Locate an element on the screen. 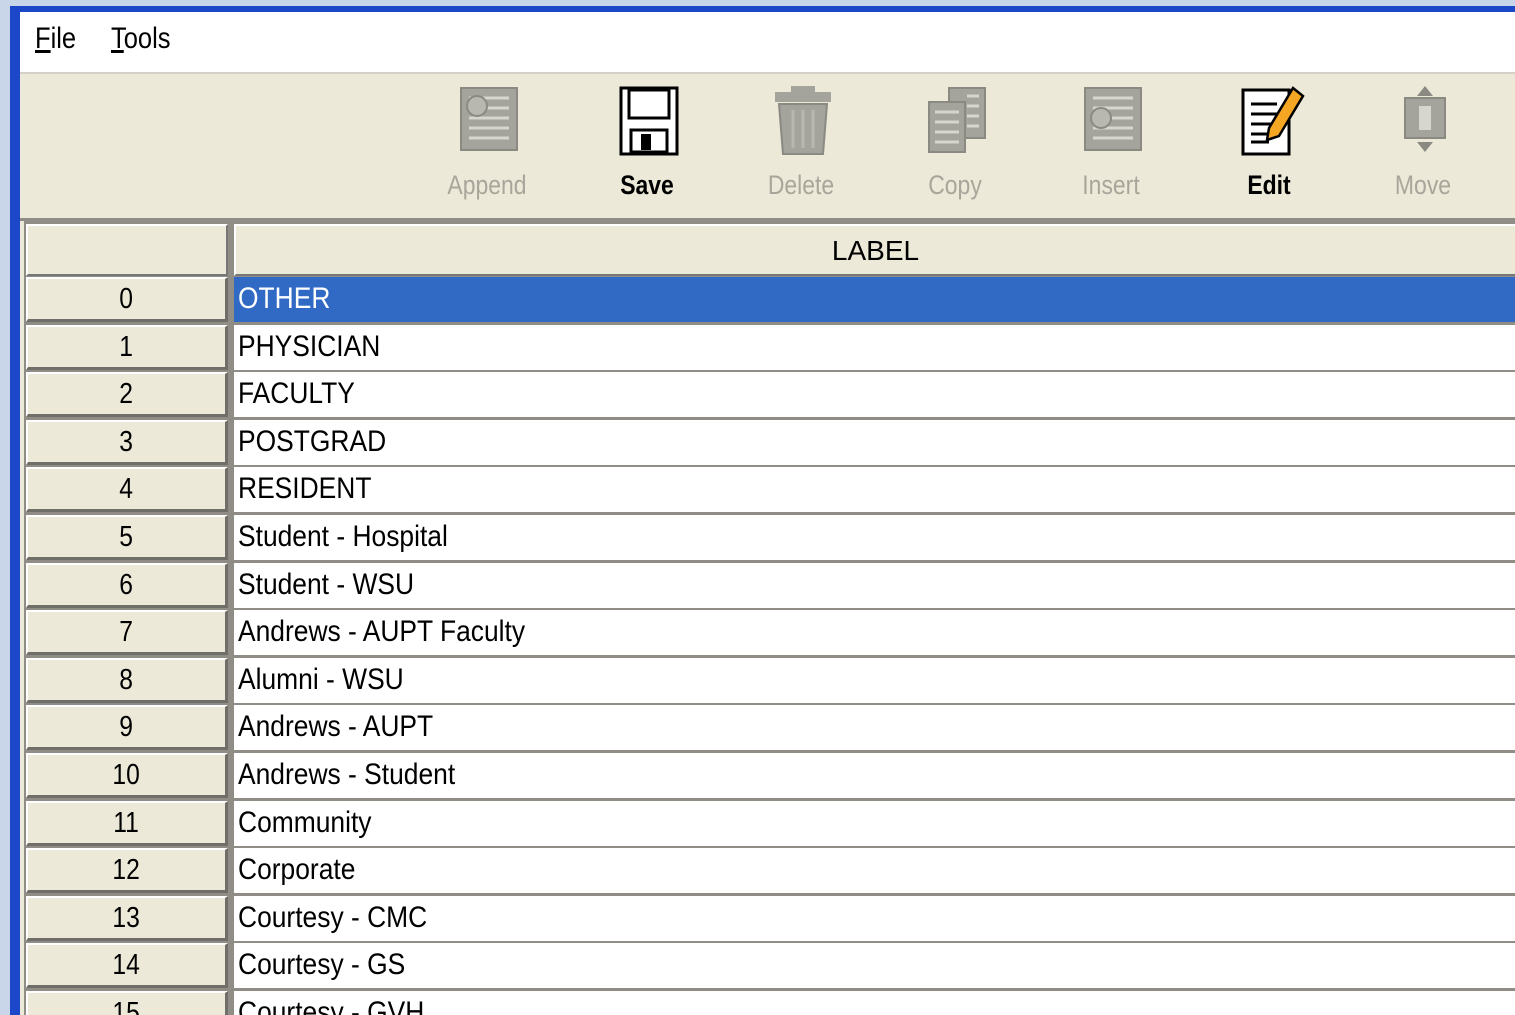 The width and height of the screenshot is (1515, 1015). table-row: 0 OTHER is located at coordinates (769, 300).